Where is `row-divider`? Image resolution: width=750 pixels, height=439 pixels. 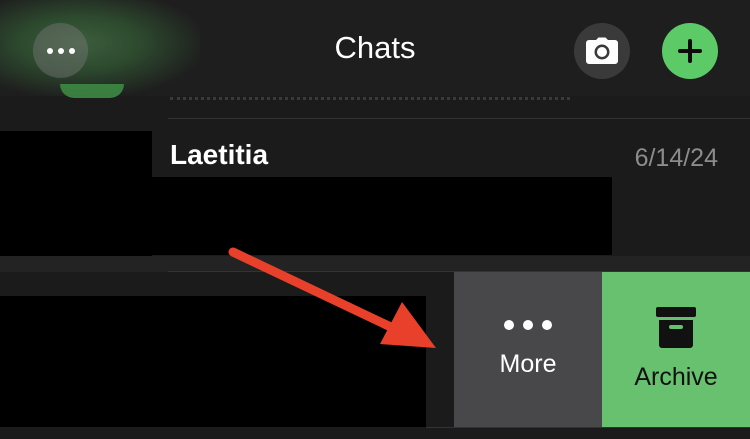
row-divider is located at coordinates (588, 427).